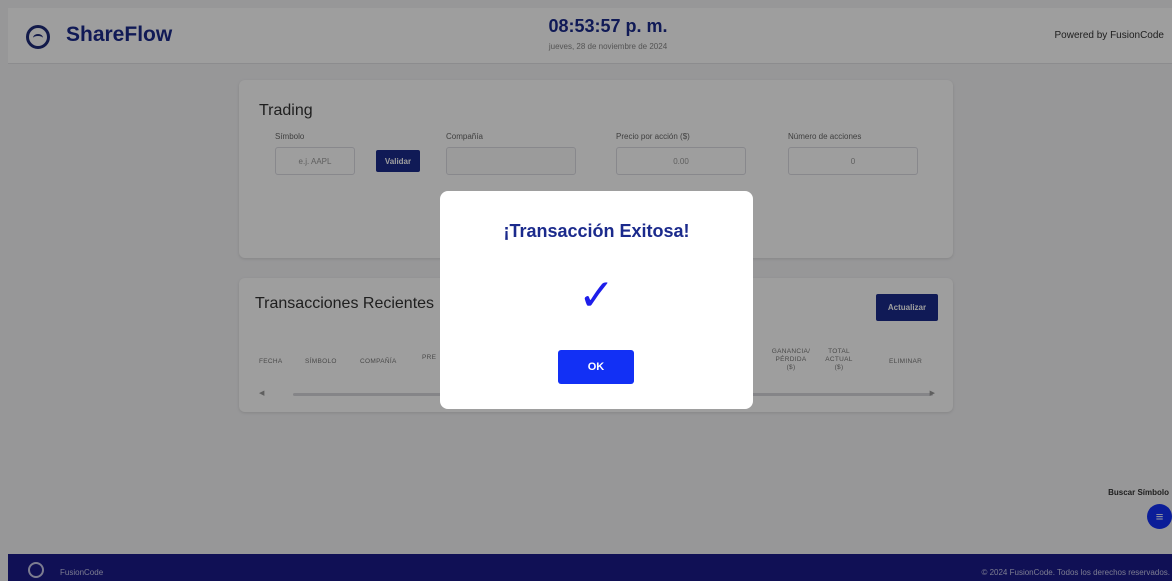 Image resolution: width=1172 pixels, height=581 pixels. I want to click on ok-button: OK, so click(596, 367).